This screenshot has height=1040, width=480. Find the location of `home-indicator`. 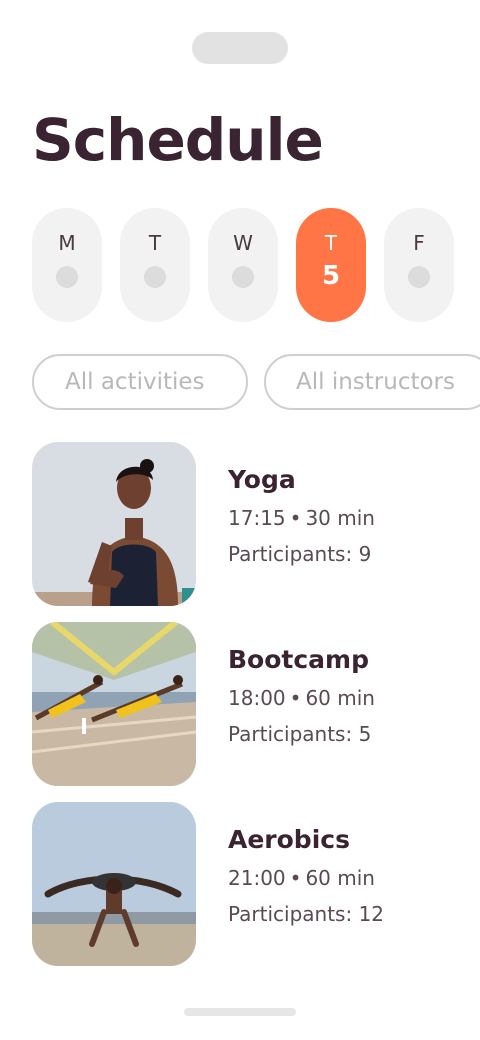

home-indicator is located at coordinates (240, 1012).